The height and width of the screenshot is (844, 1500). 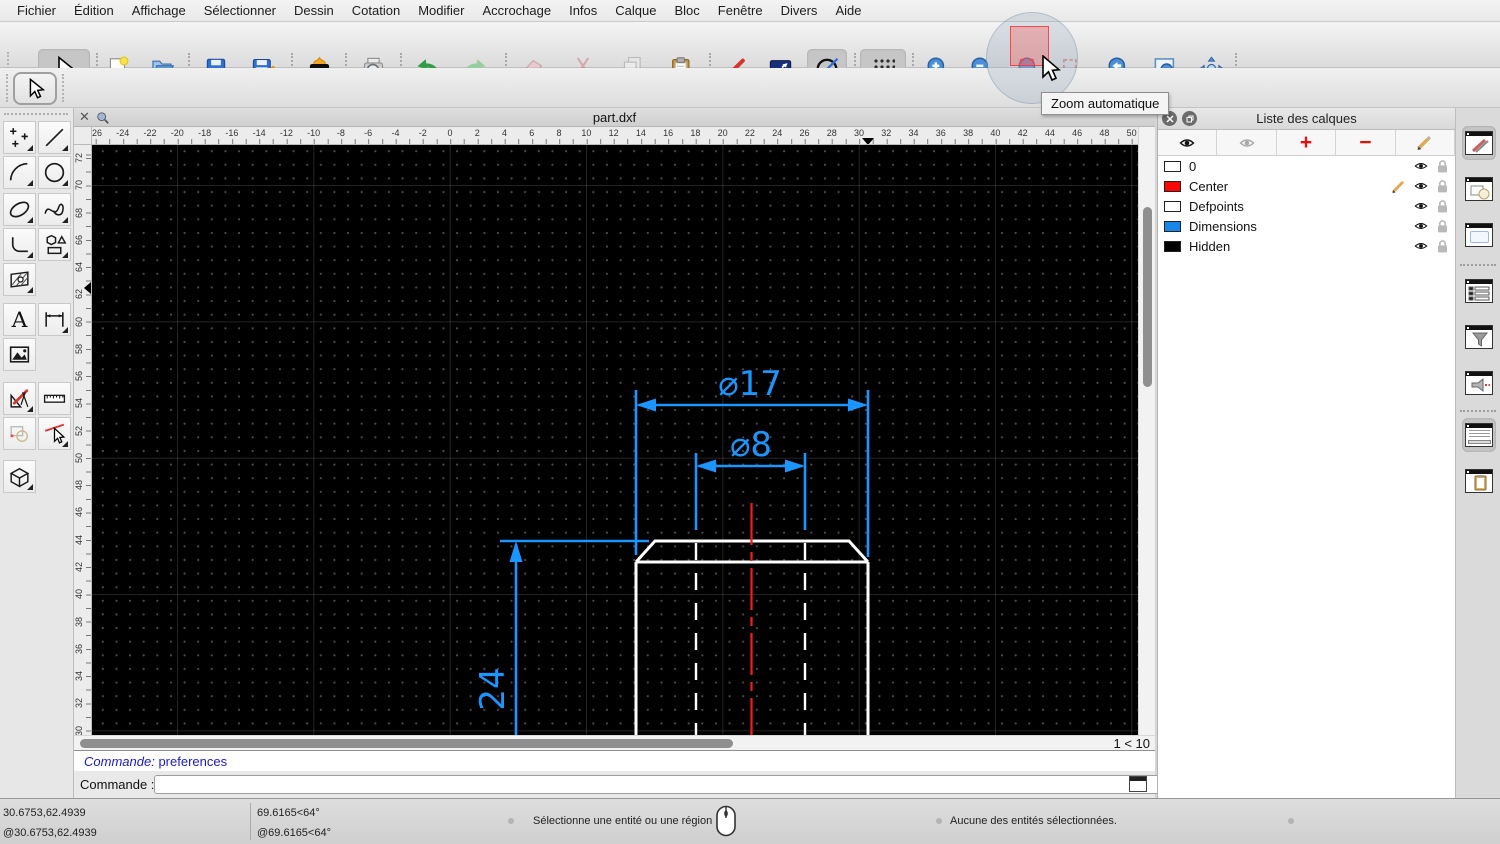 What do you see at coordinates (94, 11) in the screenshot?
I see `menu-edition: Édition` at bounding box center [94, 11].